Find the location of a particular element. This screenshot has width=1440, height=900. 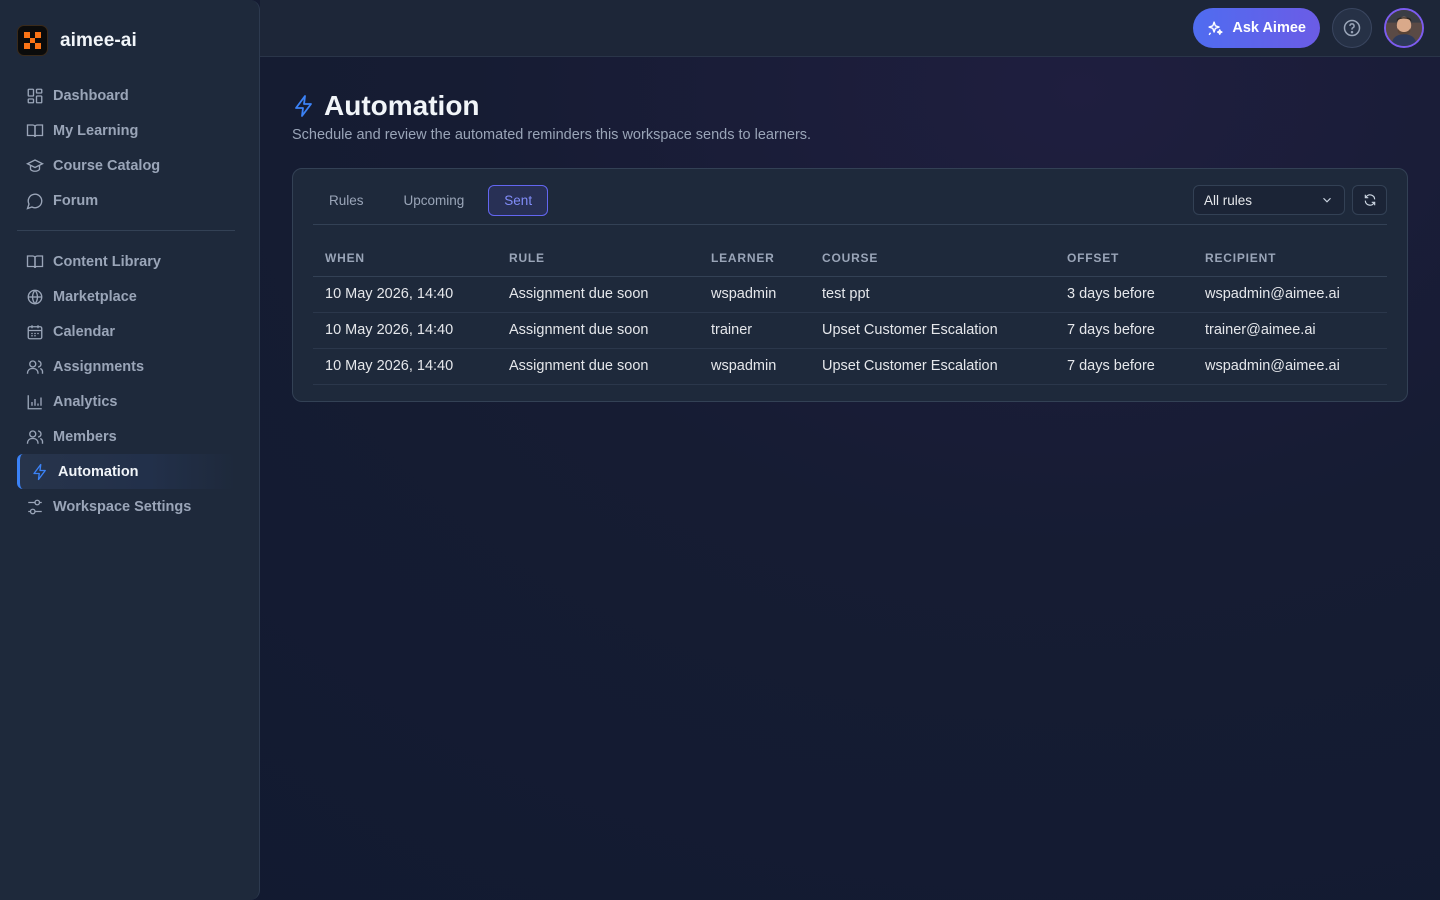

ask-aimee-button: Ask Aimee is located at coordinates (1256, 28).